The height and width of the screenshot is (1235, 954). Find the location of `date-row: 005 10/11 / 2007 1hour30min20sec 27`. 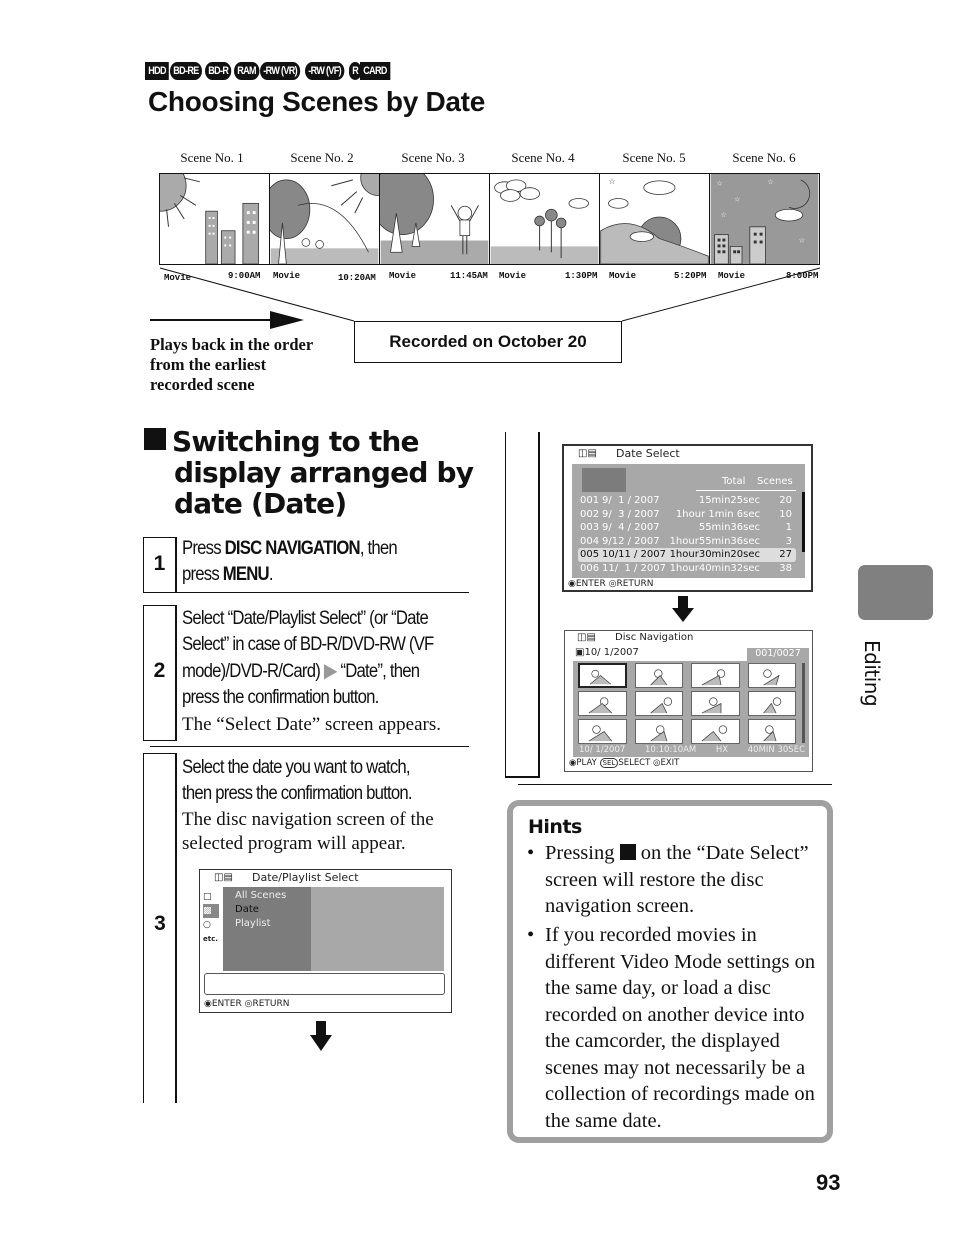

date-row: 005 10/11 / 2007 1hour30min20sec 27 is located at coordinates (687, 555).